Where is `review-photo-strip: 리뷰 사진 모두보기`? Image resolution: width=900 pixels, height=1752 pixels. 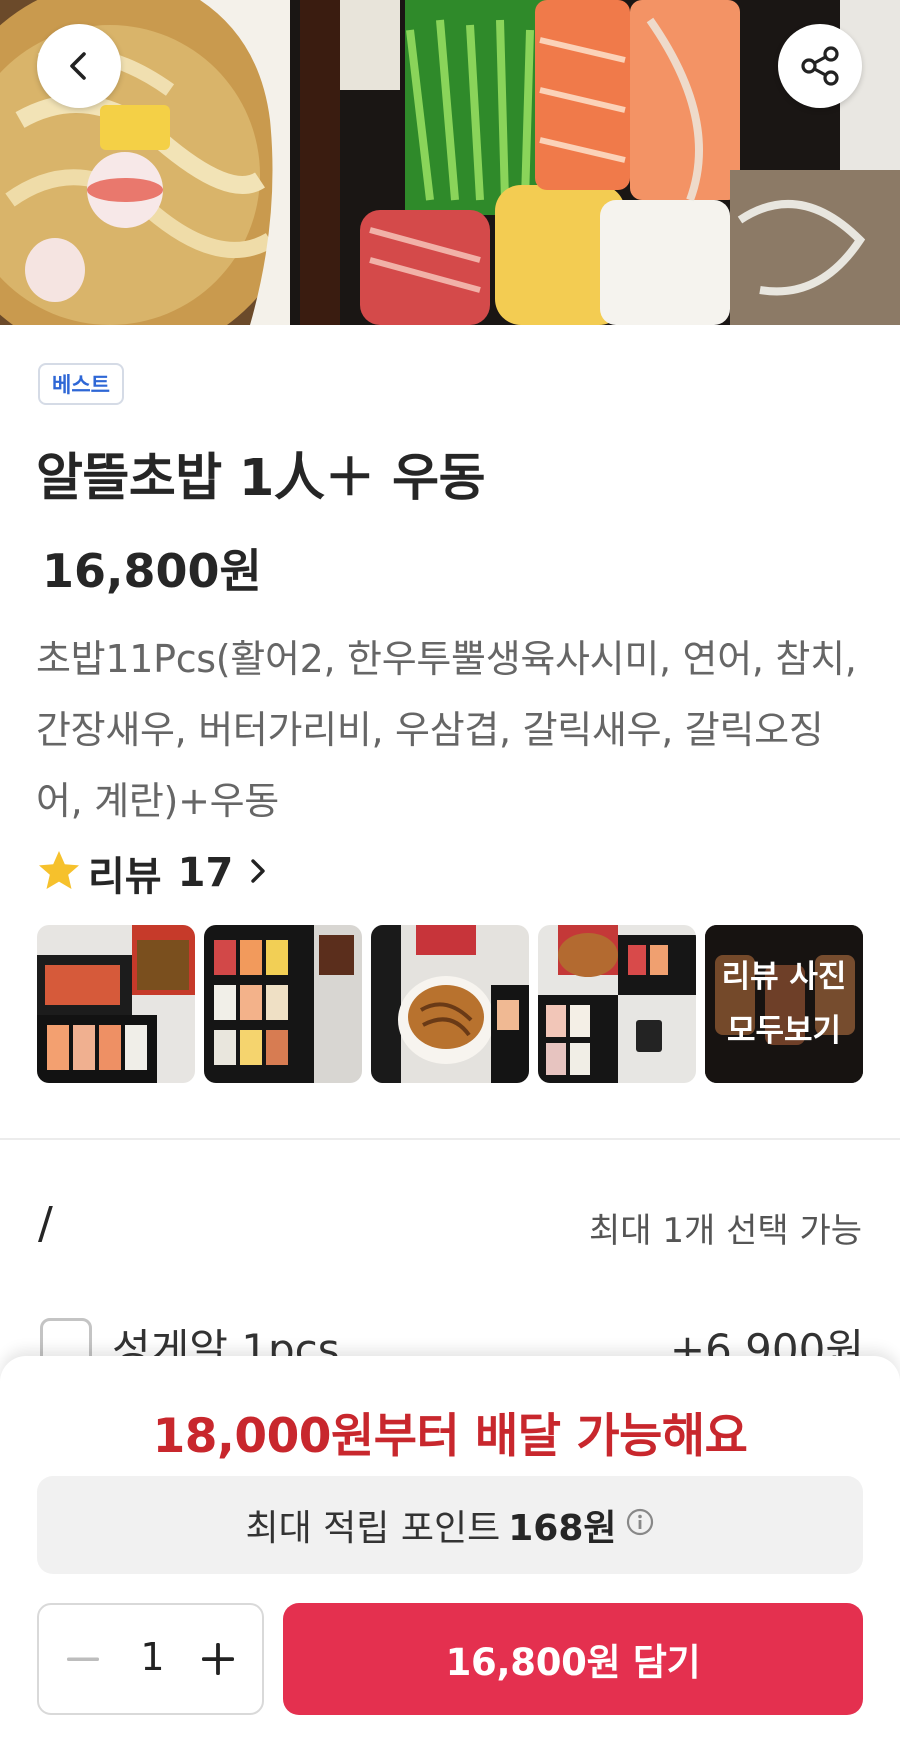
review-photo-strip: 리뷰 사진 모두보기 is located at coordinates (450, 1004).